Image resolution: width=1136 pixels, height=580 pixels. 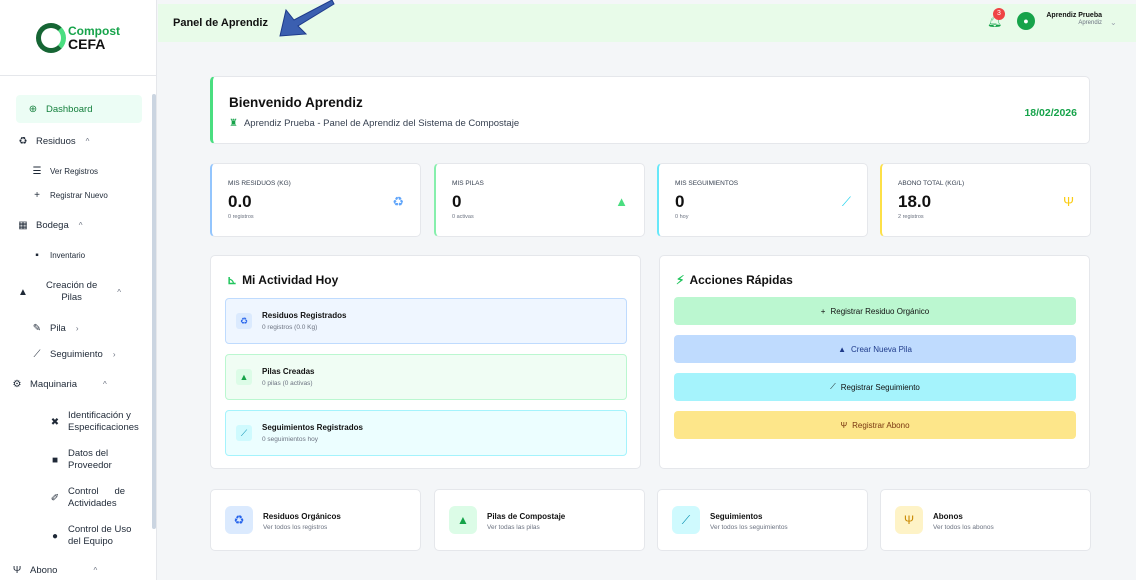 I want to click on logo-mark-icon, so click(x=51, y=37).